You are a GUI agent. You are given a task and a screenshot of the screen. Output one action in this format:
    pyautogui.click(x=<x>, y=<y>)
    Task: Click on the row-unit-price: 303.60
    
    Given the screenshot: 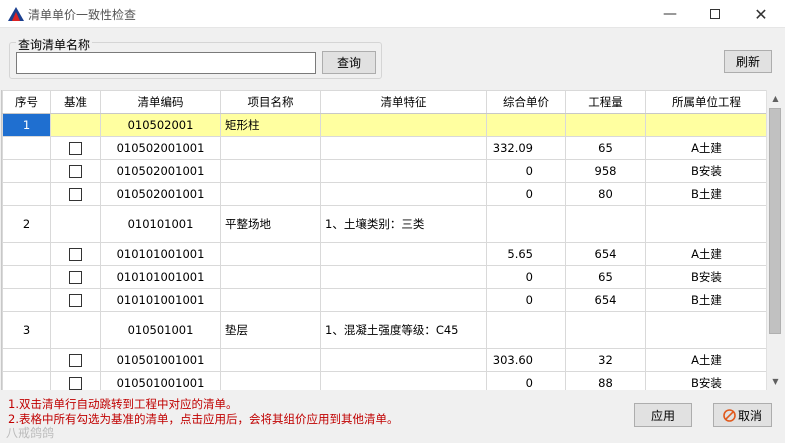 What is the action you would take?
    pyautogui.click(x=526, y=360)
    